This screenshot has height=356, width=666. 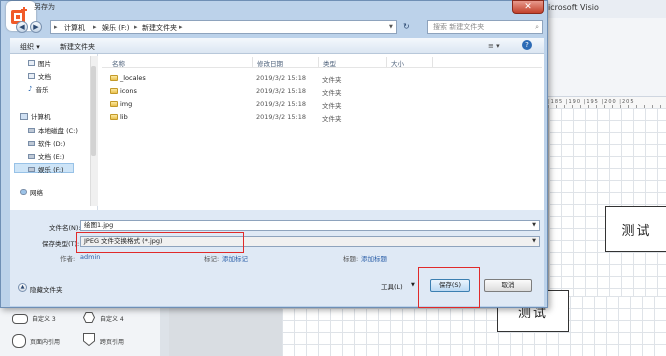 I want to click on on-page-reference-shape-icon, so click(x=19, y=341).